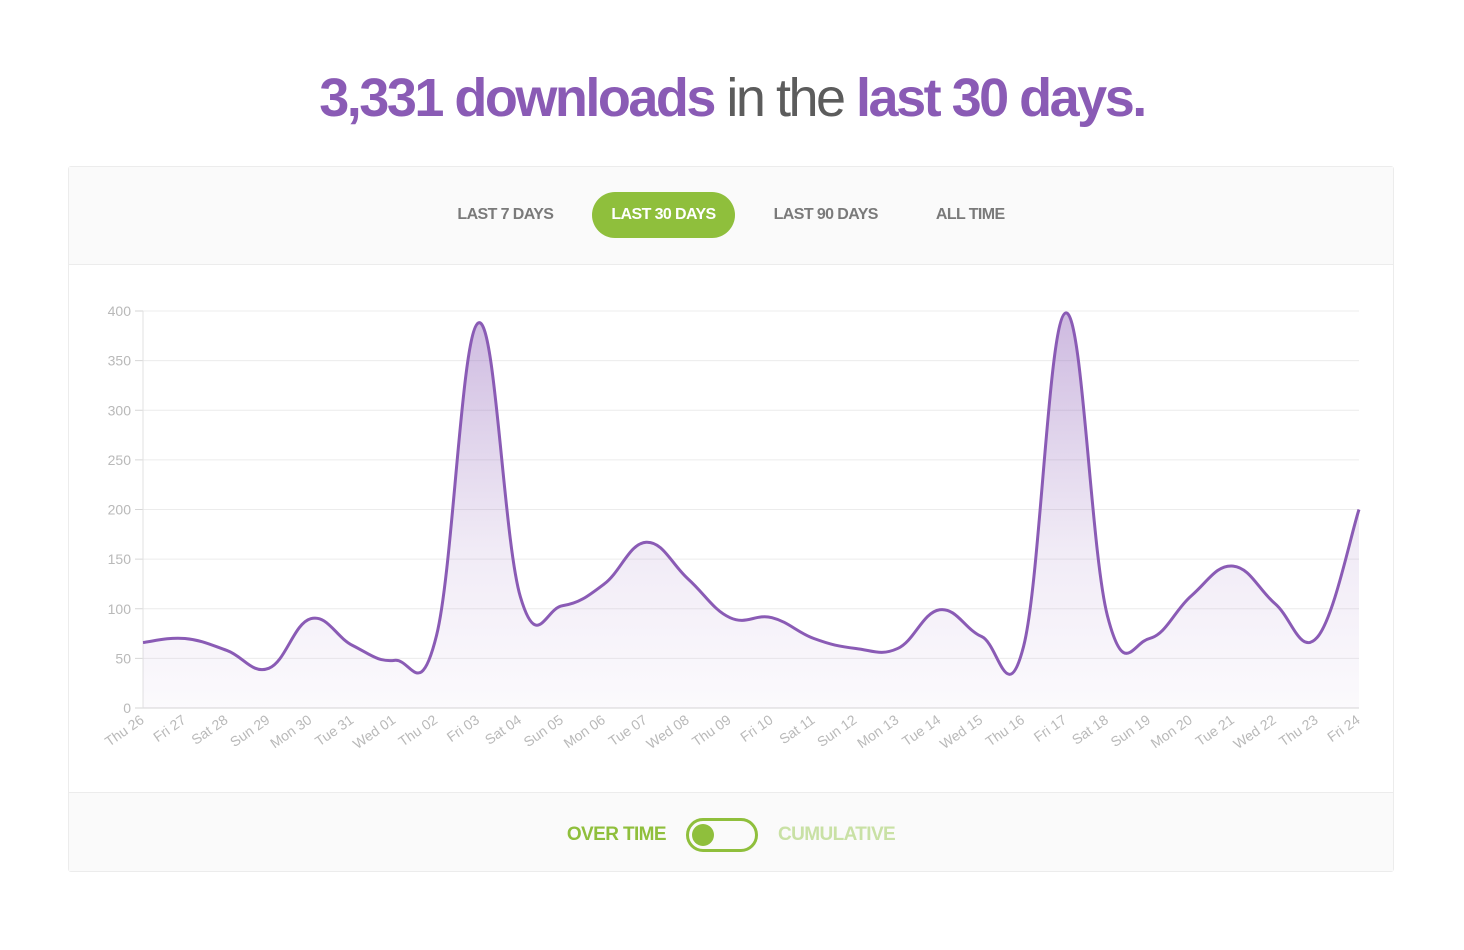  I want to click on x-tick-label: Fri 03, so click(463, 728).